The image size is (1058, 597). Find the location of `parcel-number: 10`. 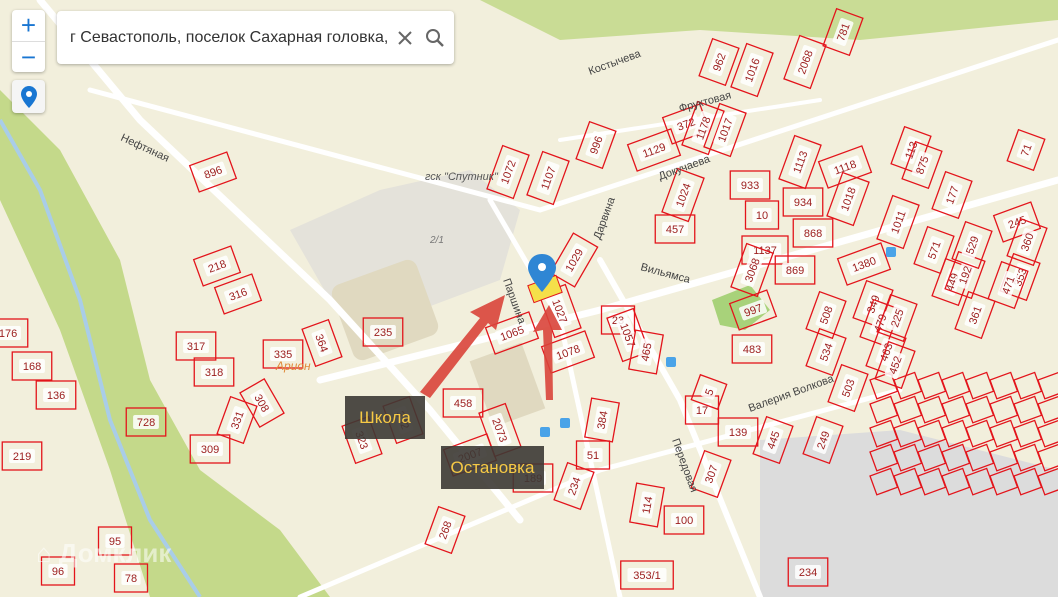

parcel-number: 10 is located at coordinates (762, 216).